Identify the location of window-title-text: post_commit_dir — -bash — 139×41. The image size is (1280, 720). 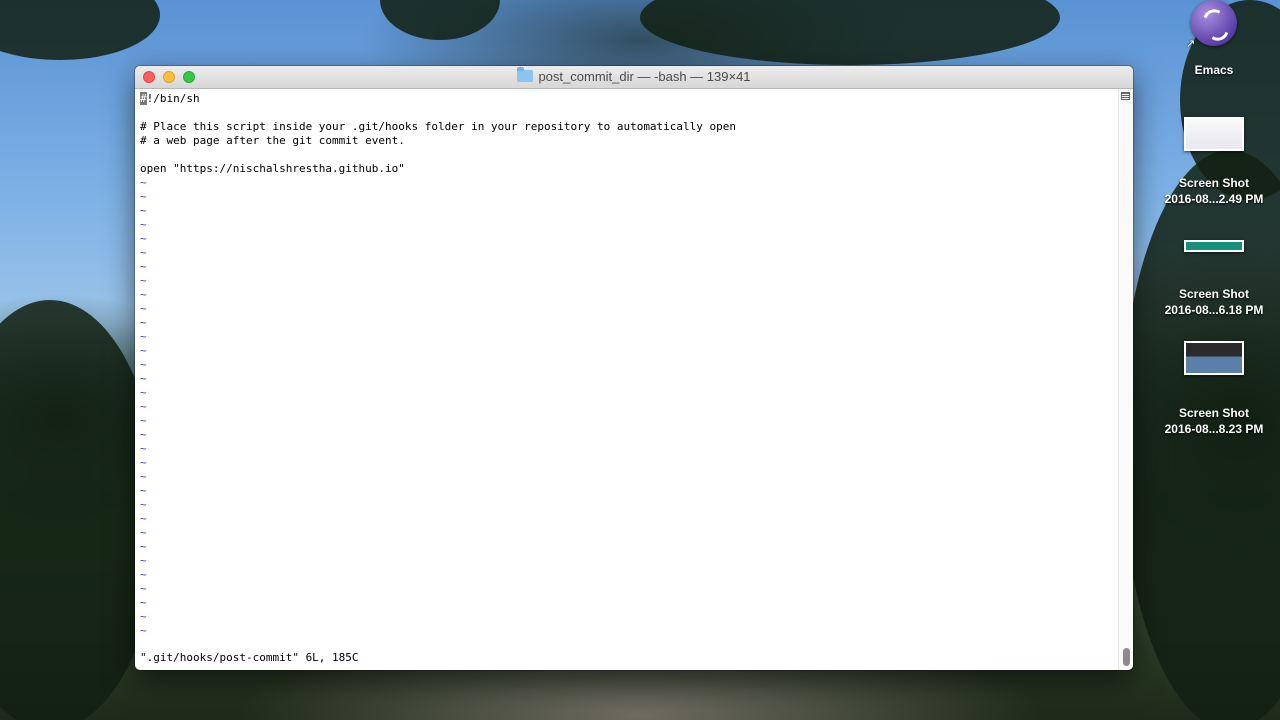
(644, 76).